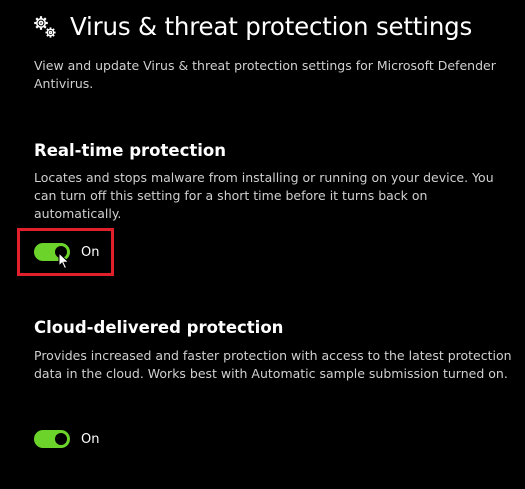 This screenshot has width=525, height=489. I want to click on realtime-protection-state-label: On, so click(90, 252).